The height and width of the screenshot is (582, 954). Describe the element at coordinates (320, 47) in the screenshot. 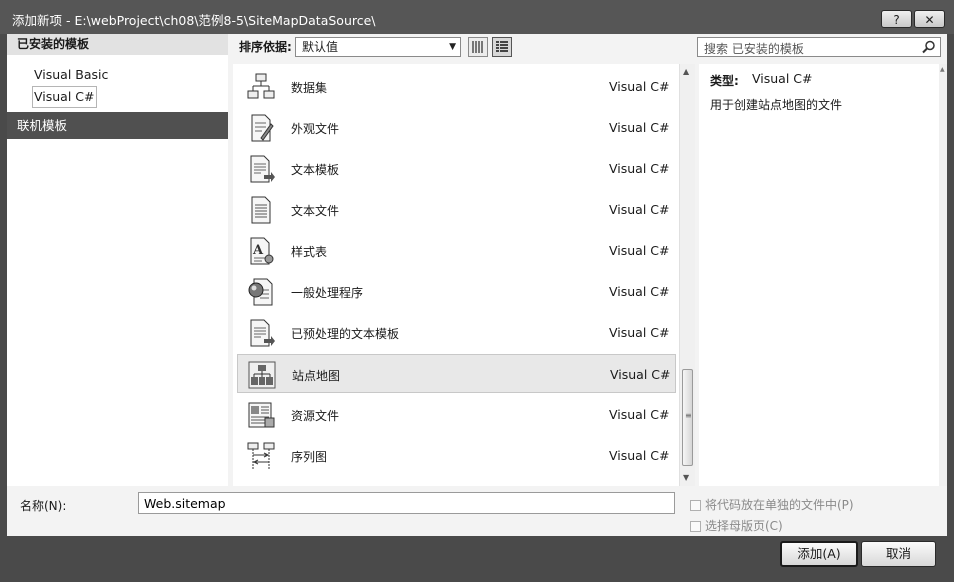

I see `sort-by-value: 默认值` at that location.